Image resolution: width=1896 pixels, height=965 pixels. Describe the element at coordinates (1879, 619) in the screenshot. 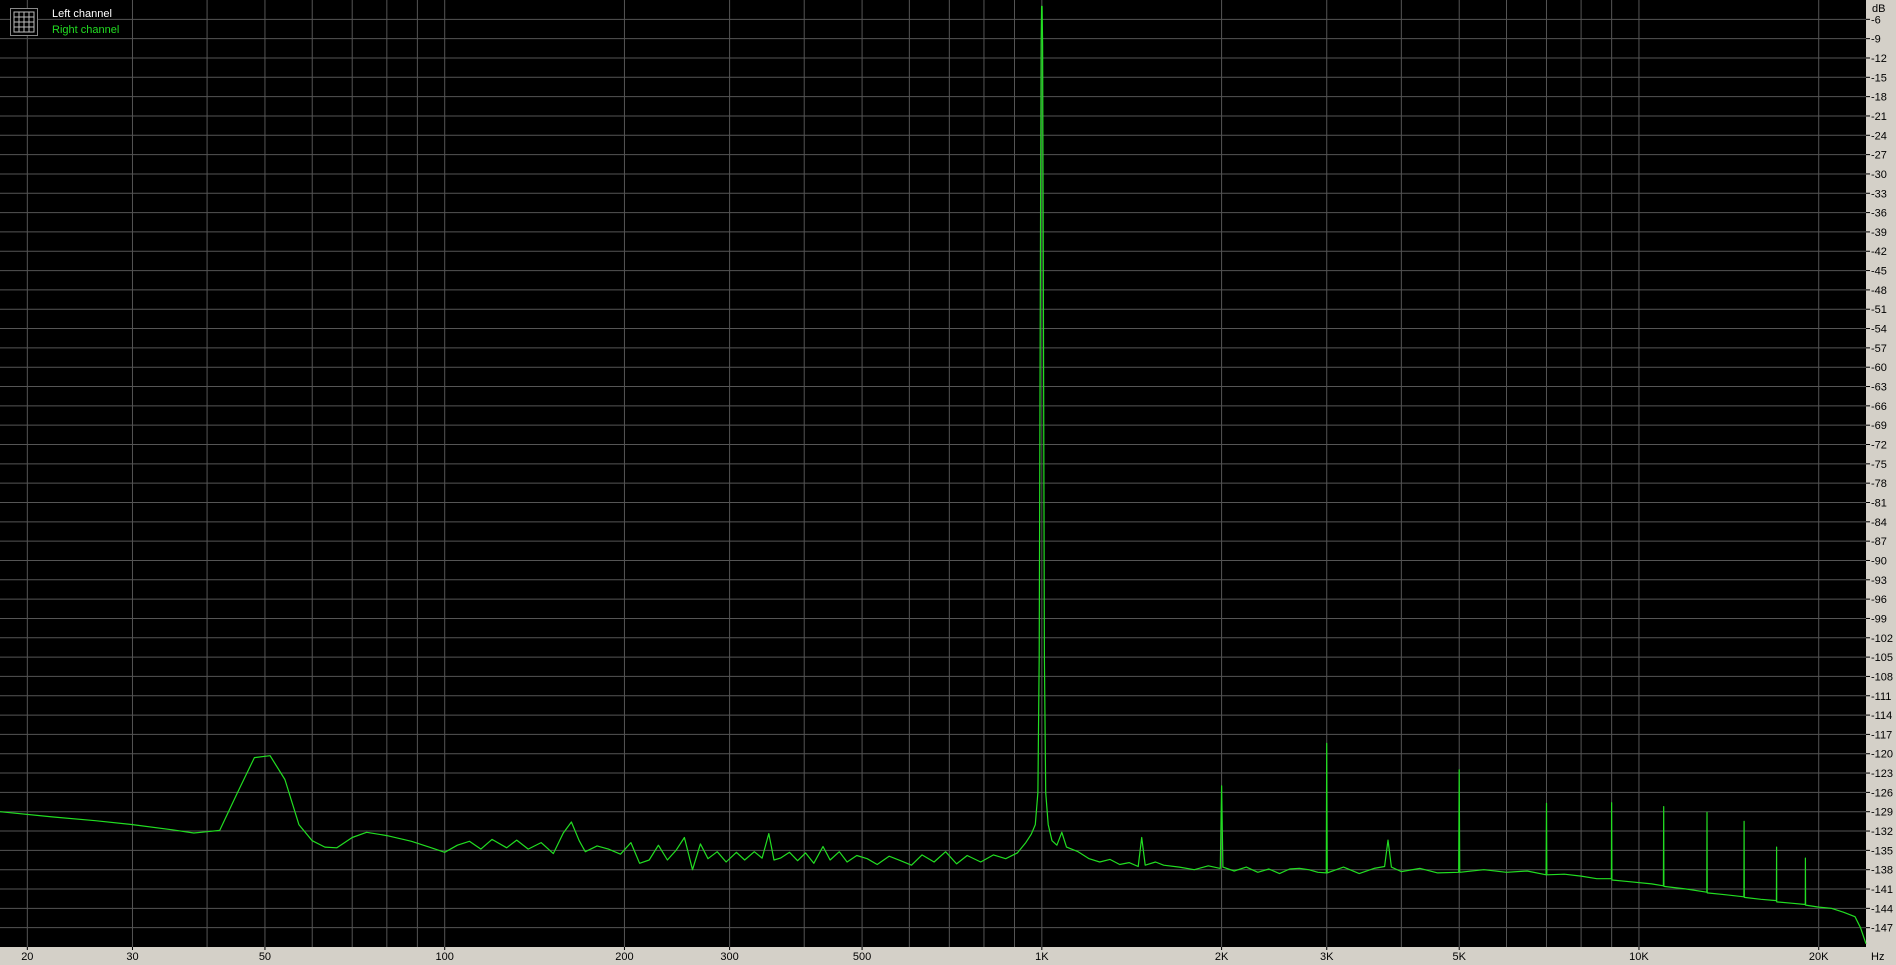

I see `y-tick-label: -99` at that location.